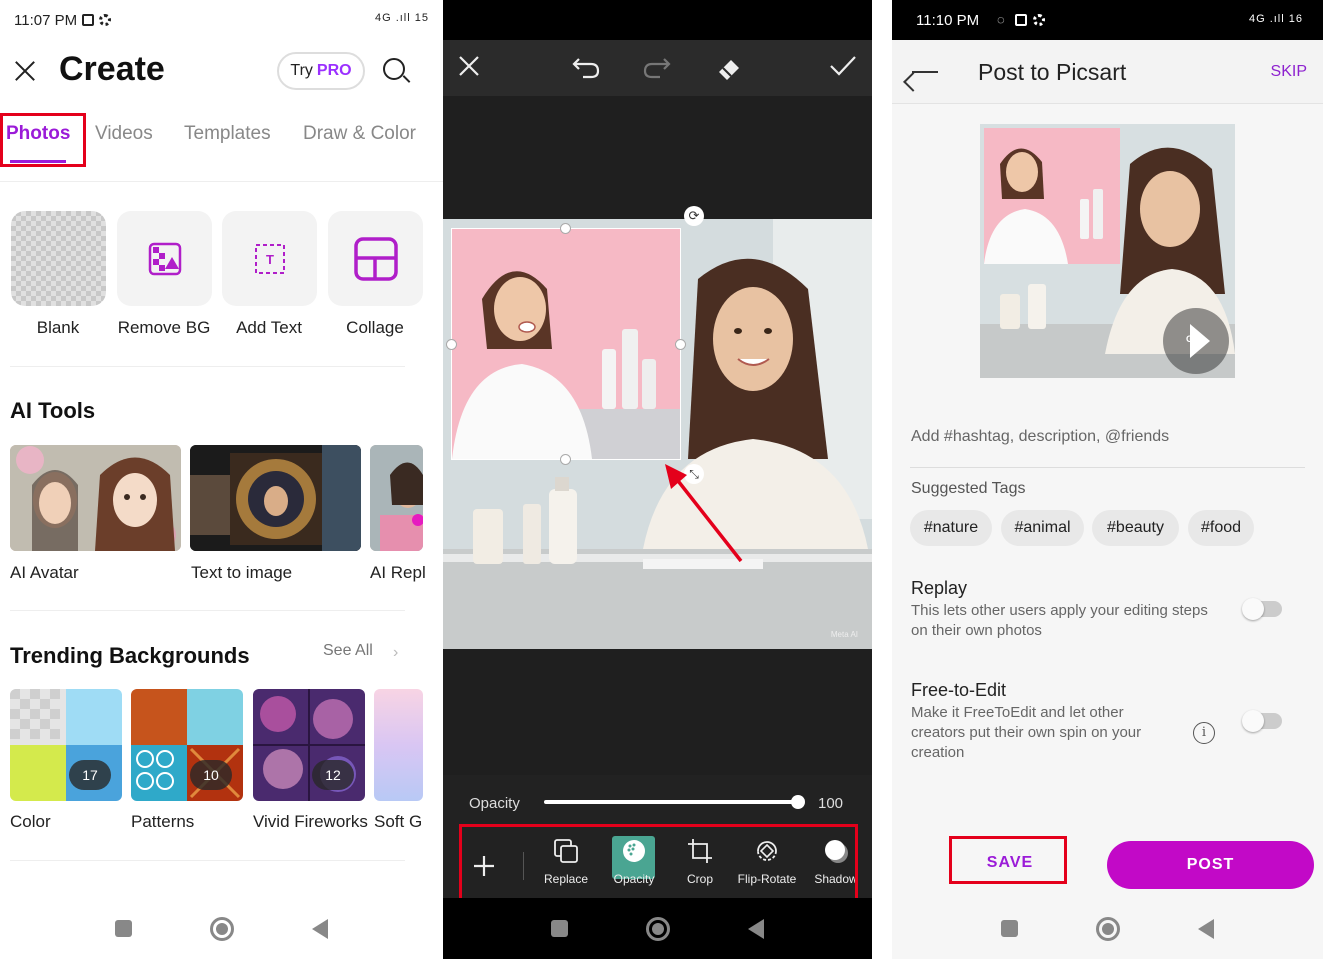  I want to click on pro-label: PRO, so click(334, 70).